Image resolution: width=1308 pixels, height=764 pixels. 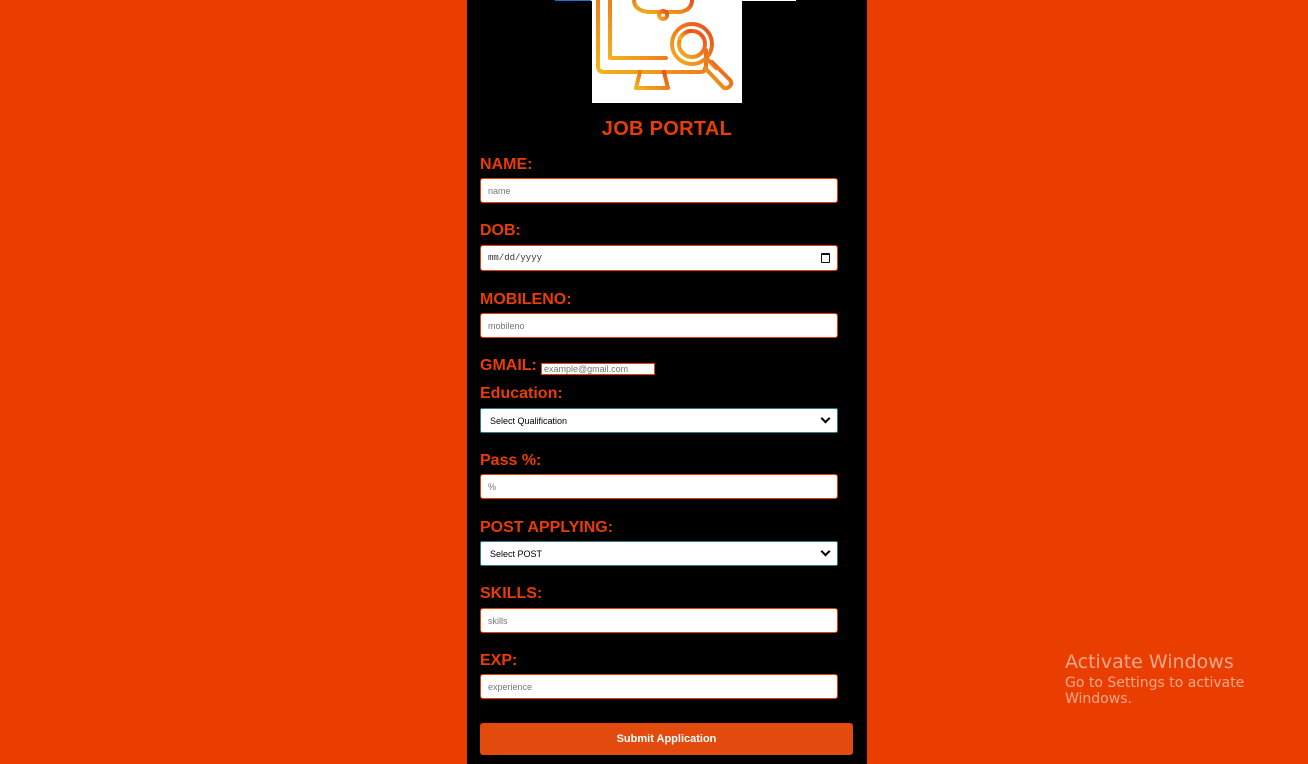 What do you see at coordinates (492, 486) in the screenshot?
I see `pass-placeholder: %` at bounding box center [492, 486].